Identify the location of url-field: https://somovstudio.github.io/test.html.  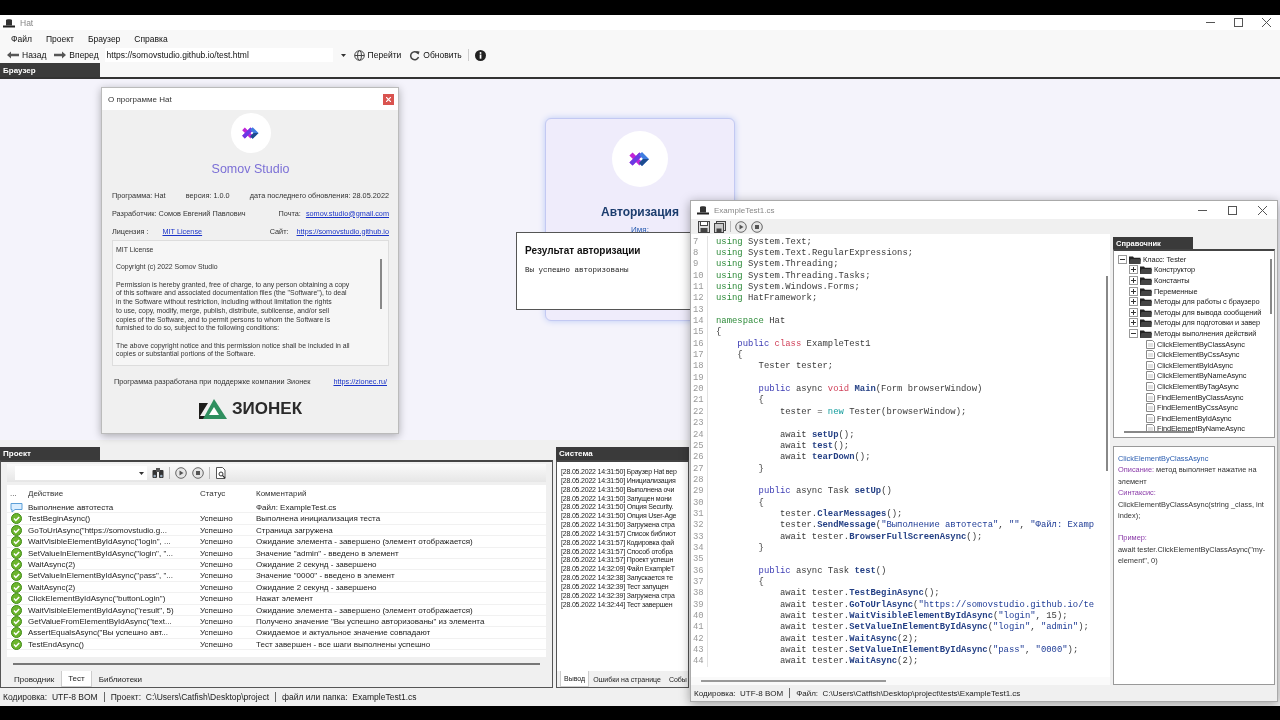
(218, 55).